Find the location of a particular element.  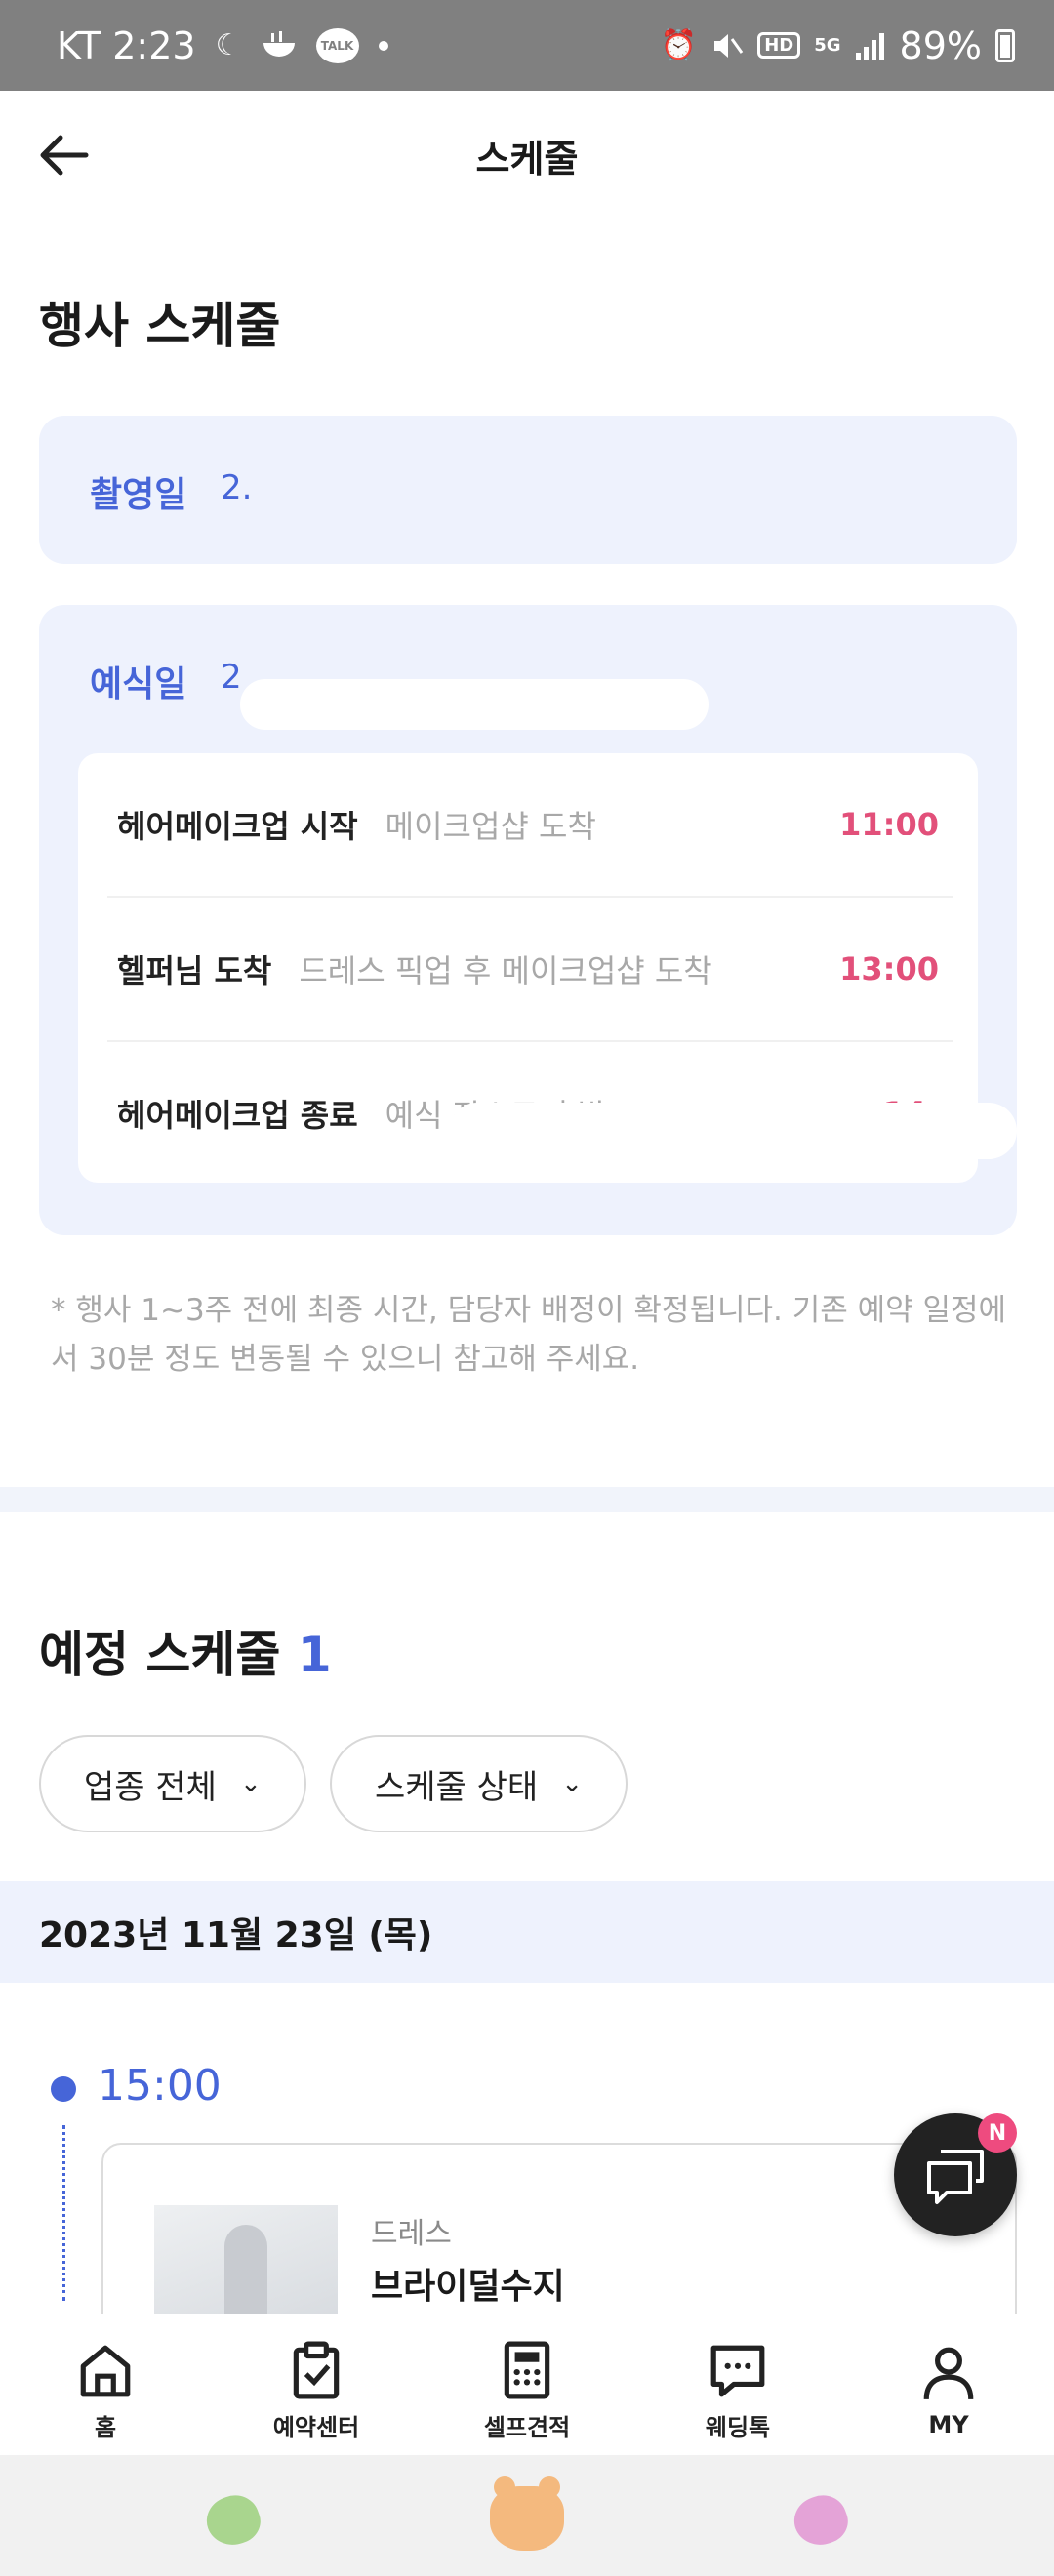

top-bar: 스케줄 is located at coordinates (527, 155).